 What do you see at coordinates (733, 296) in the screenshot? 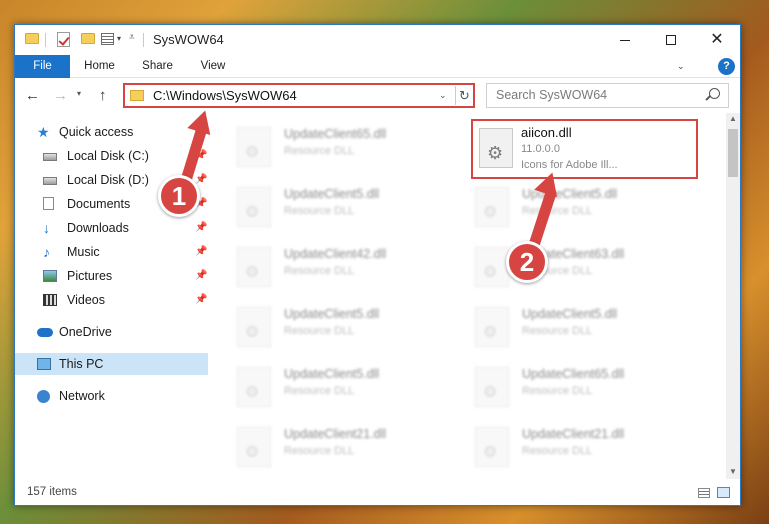
I see `vertical-scrollbar: ▲ ▼` at bounding box center [733, 296].